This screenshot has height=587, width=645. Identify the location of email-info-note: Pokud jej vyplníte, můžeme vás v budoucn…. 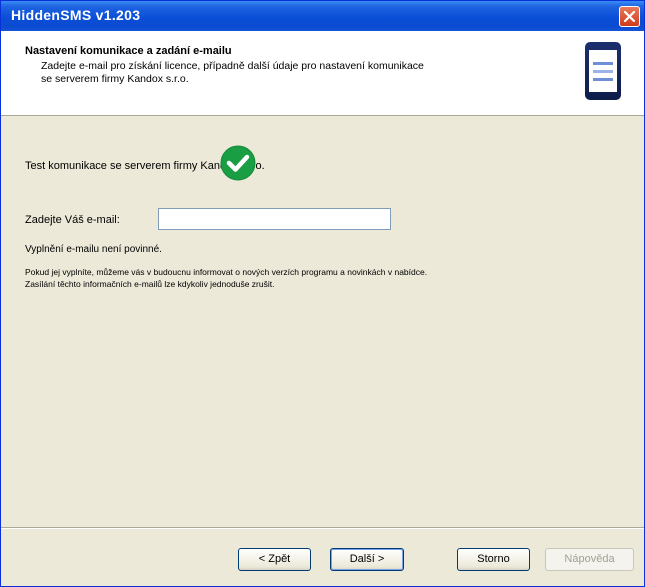
(325, 278).